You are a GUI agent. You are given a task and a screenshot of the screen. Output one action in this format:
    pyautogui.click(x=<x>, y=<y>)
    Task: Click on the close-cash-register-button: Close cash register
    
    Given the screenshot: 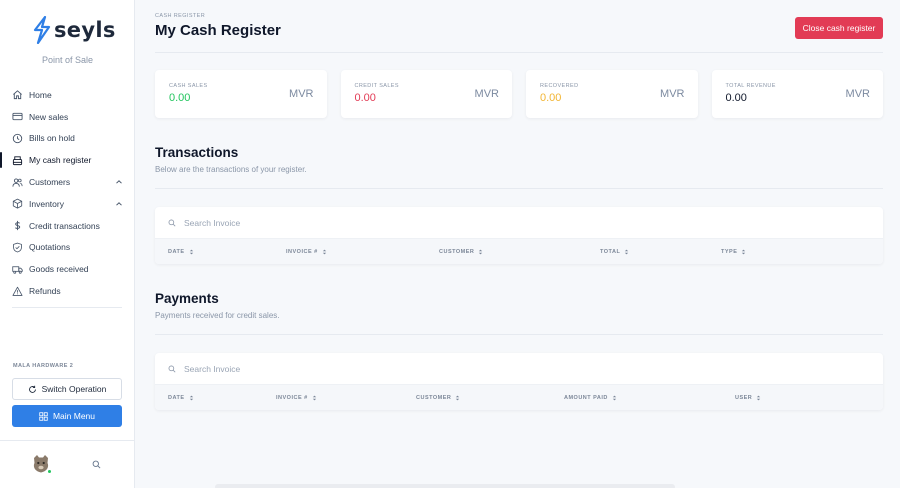 What is the action you would take?
    pyautogui.click(x=839, y=28)
    